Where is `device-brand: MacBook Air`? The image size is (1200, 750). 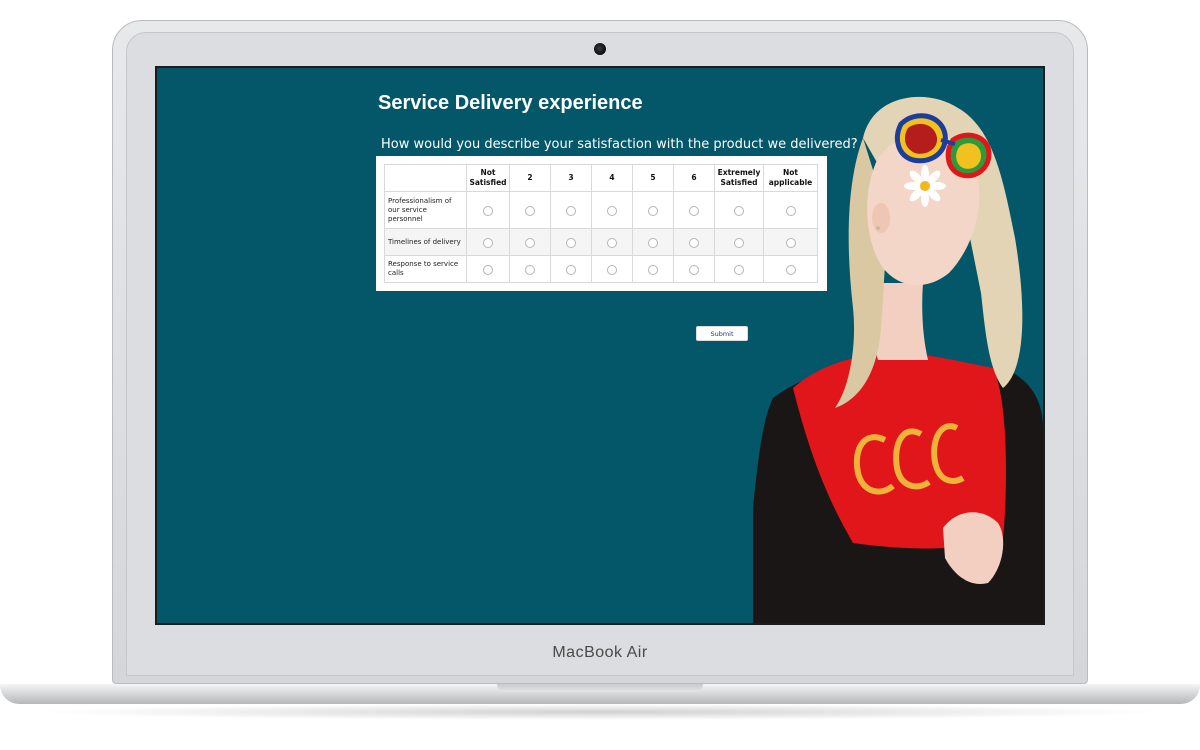
device-brand: MacBook Air is located at coordinates (600, 652).